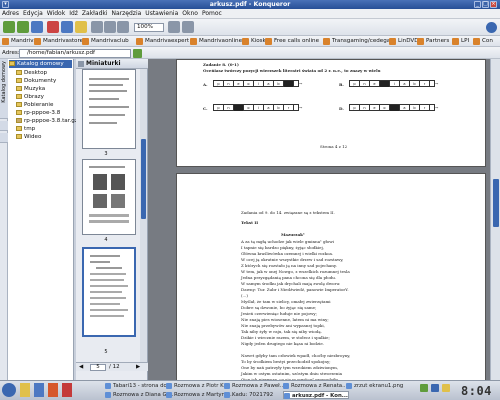 The width and height of the screenshot is (500, 400). I want to click on menu-narzedzia: Narzędzia, so click(127, 14).